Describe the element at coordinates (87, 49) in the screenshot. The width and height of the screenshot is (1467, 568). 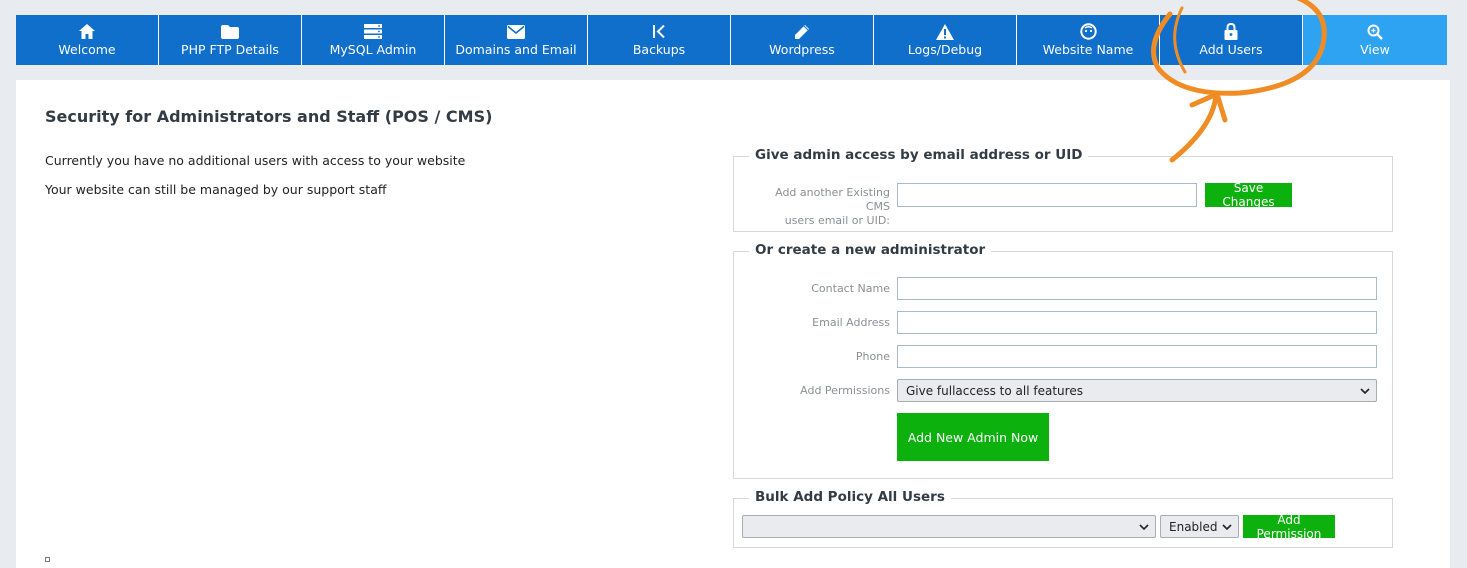
I see `nav-label: Welcome` at that location.